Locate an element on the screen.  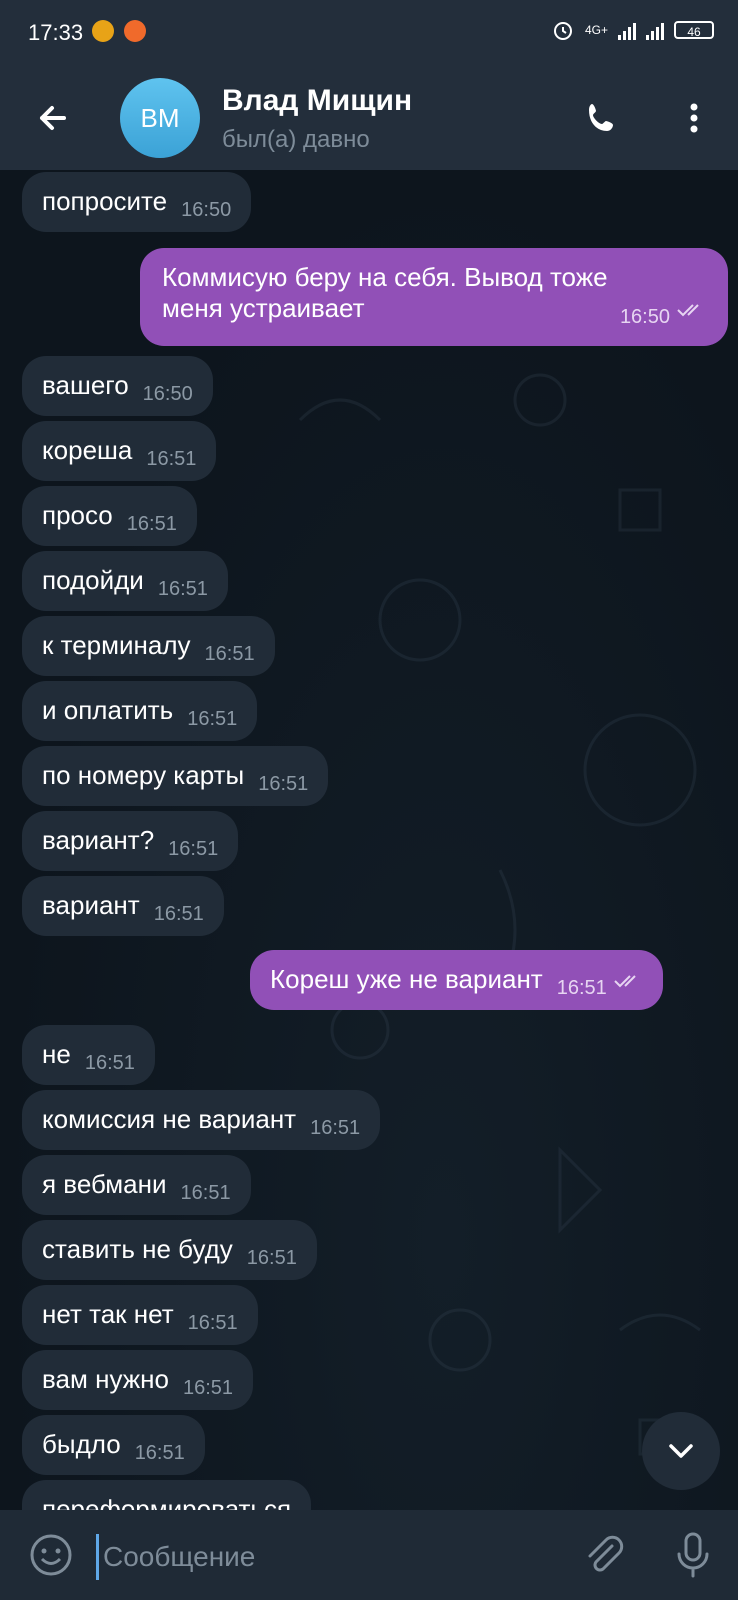
status-time: 17:33 is located at coordinates (56, 32).